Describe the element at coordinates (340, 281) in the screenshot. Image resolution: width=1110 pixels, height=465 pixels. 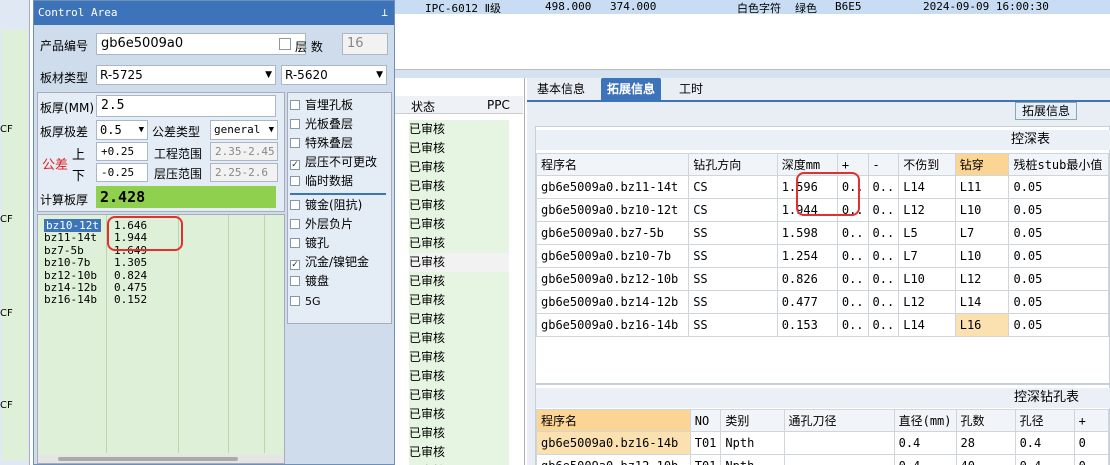
I see `option-checkbox: 镀盘` at that location.